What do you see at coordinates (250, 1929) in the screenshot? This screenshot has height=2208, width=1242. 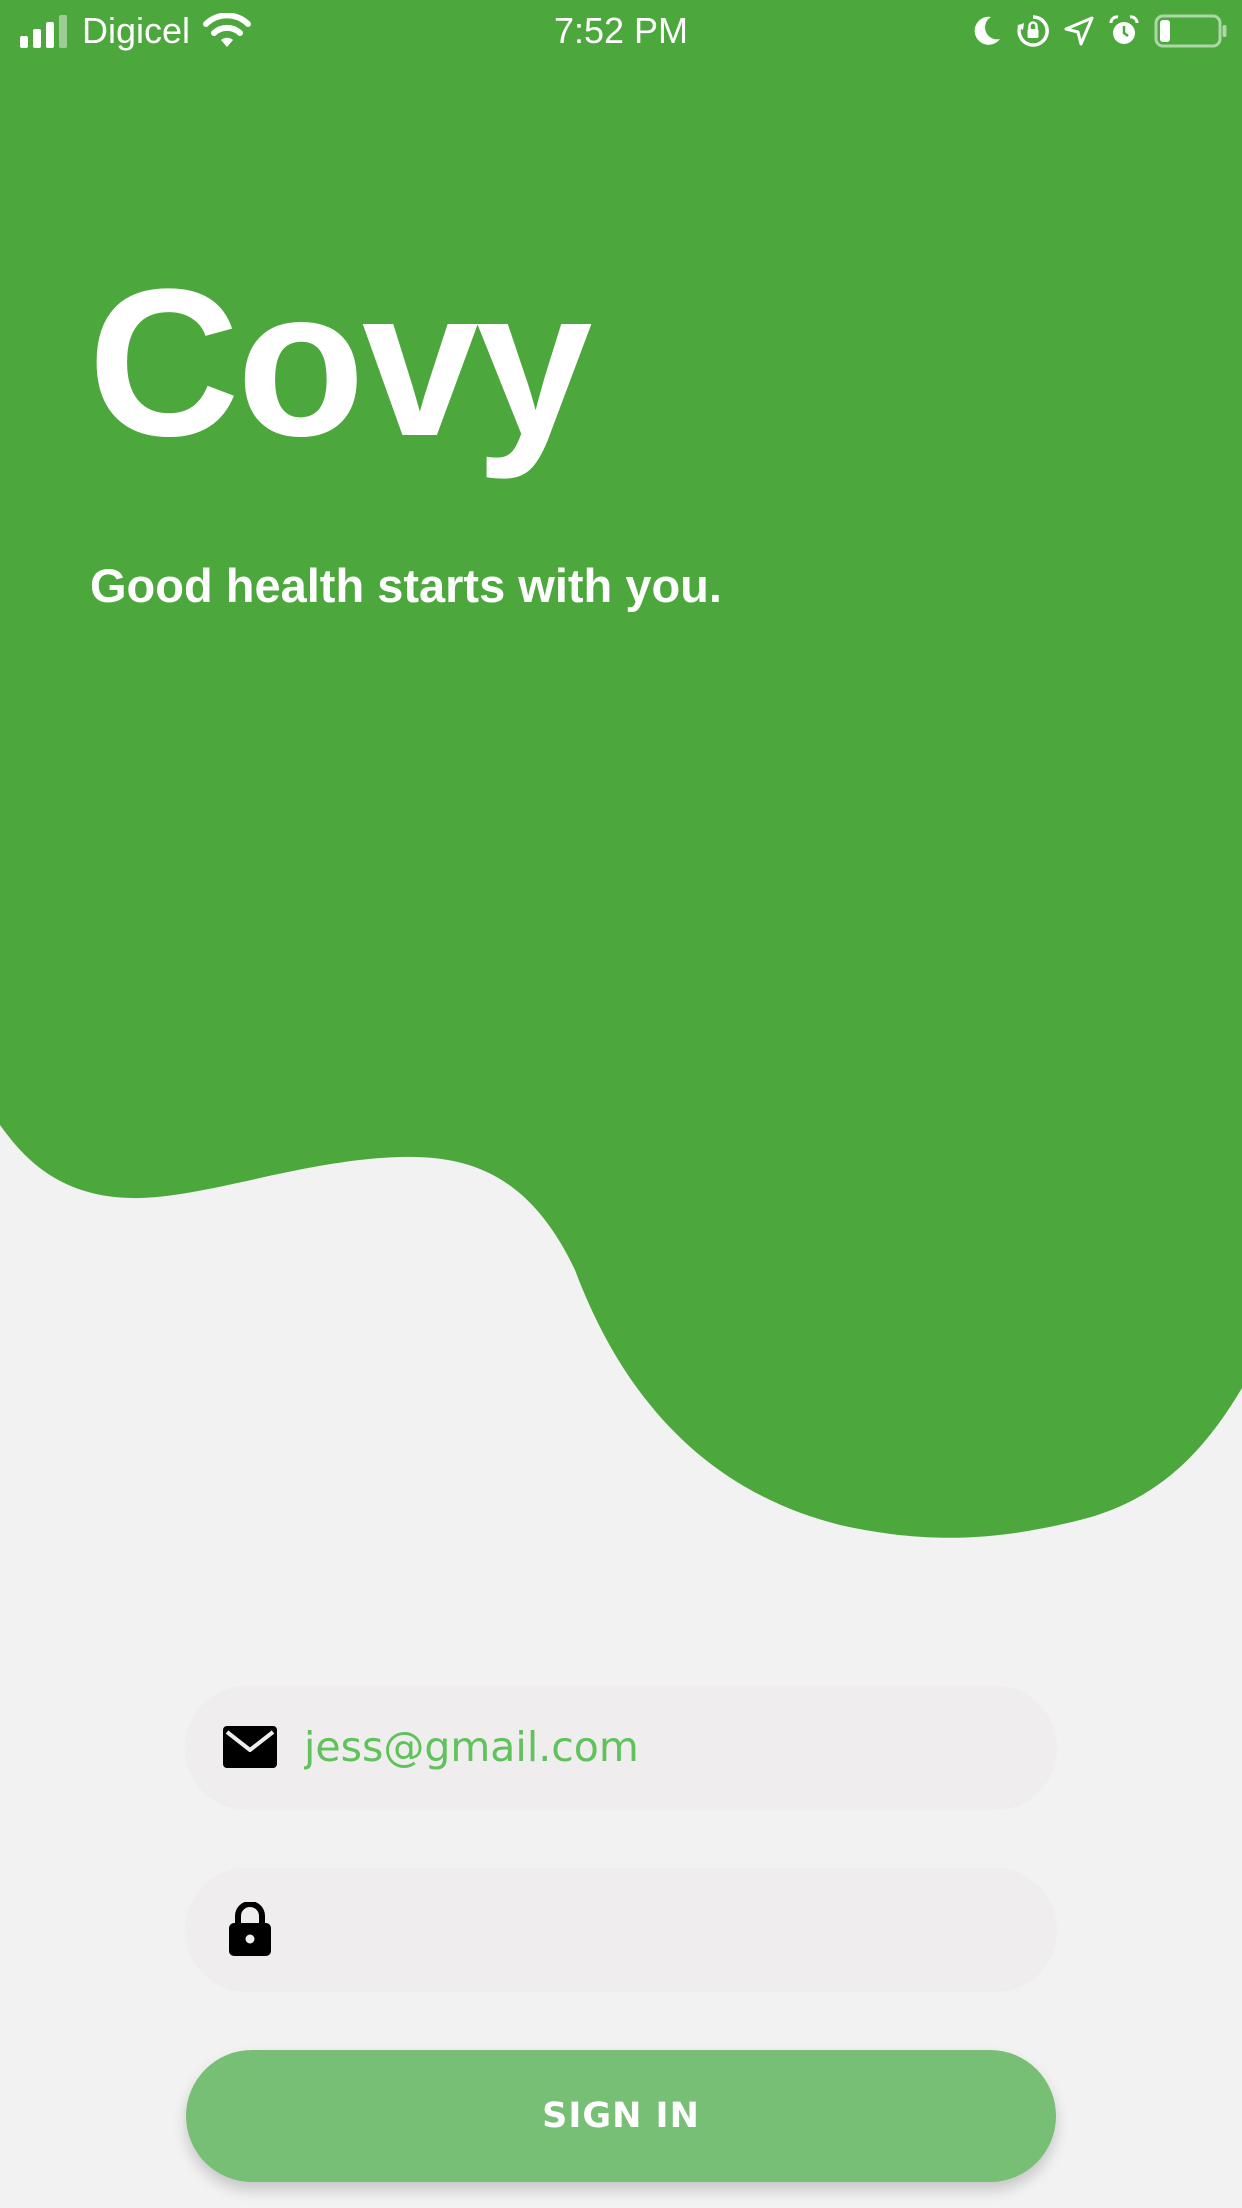 I see `lock-icon` at bounding box center [250, 1929].